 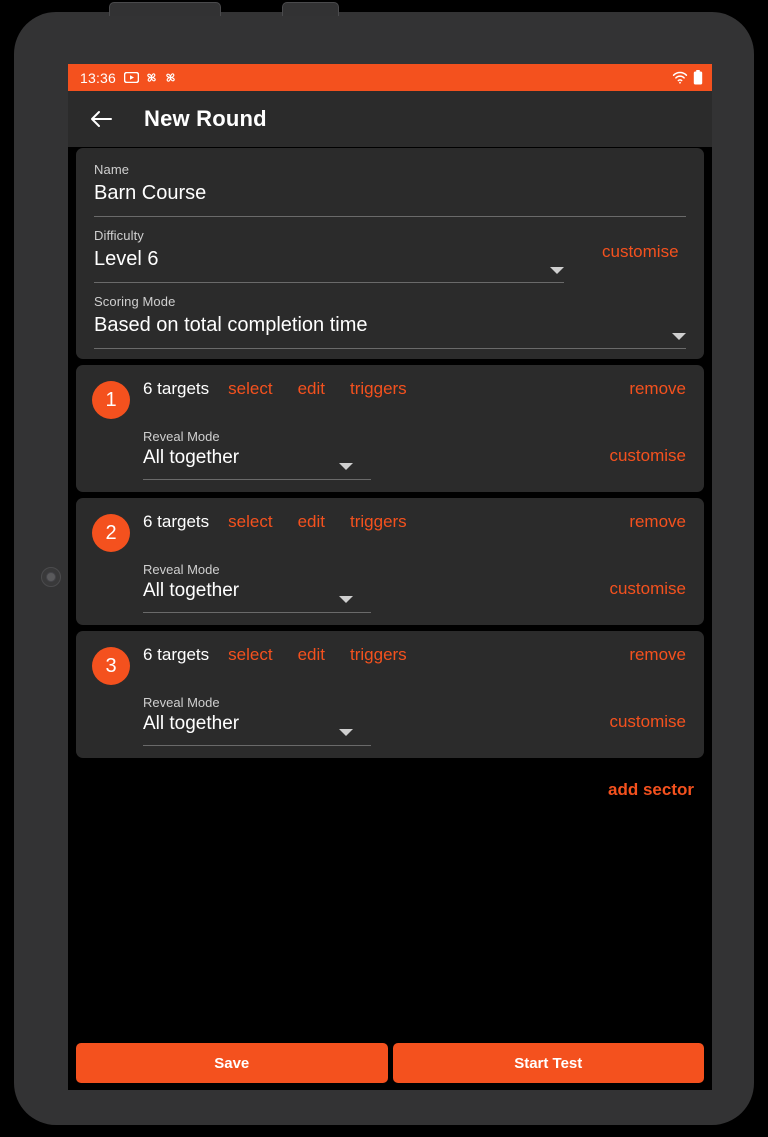 What do you see at coordinates (390, 348) in the screenshot?
I see `scoring-mode-underline` at bounding box center [390, 348].